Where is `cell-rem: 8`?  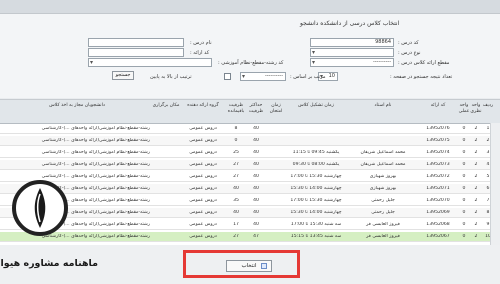
cell-rem: 8 is located at coordinates (236, 128).